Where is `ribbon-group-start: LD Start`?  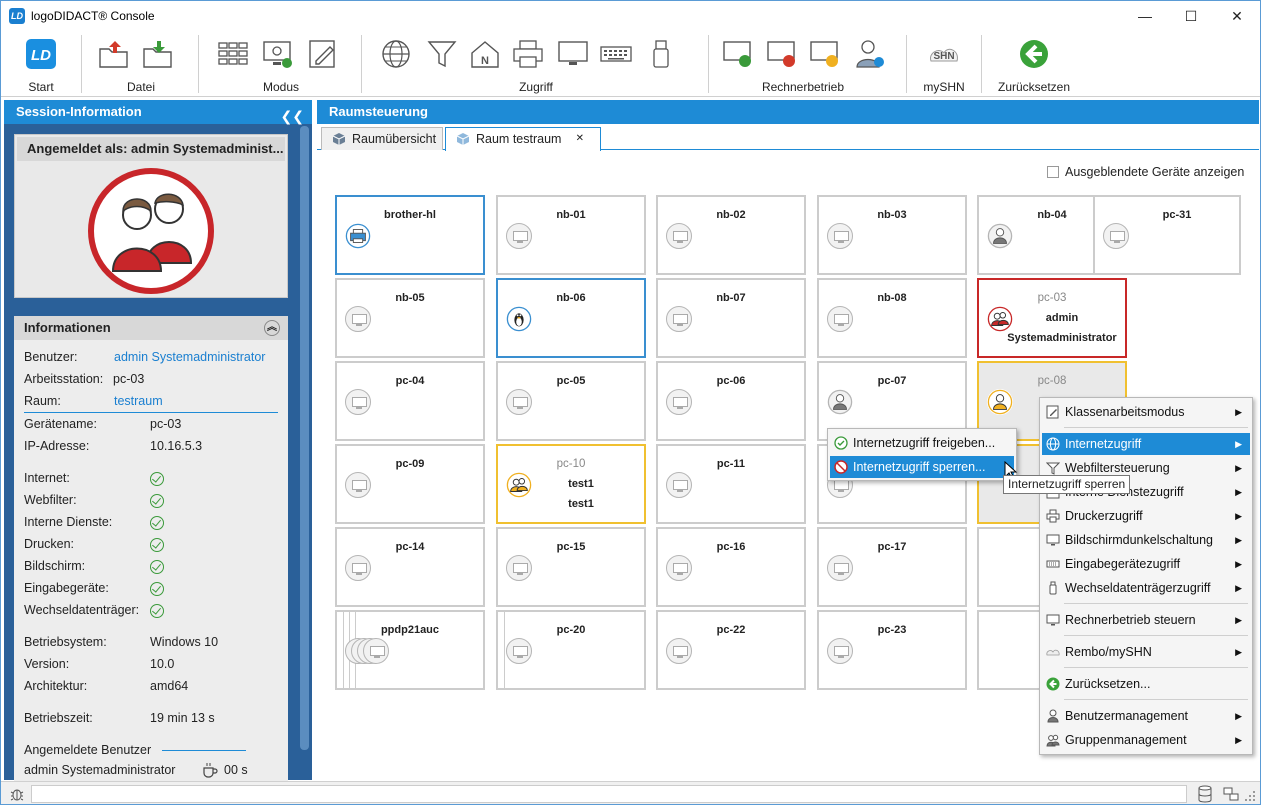
ribbon-group-start: LD Start is located at coordinates (41, 64).